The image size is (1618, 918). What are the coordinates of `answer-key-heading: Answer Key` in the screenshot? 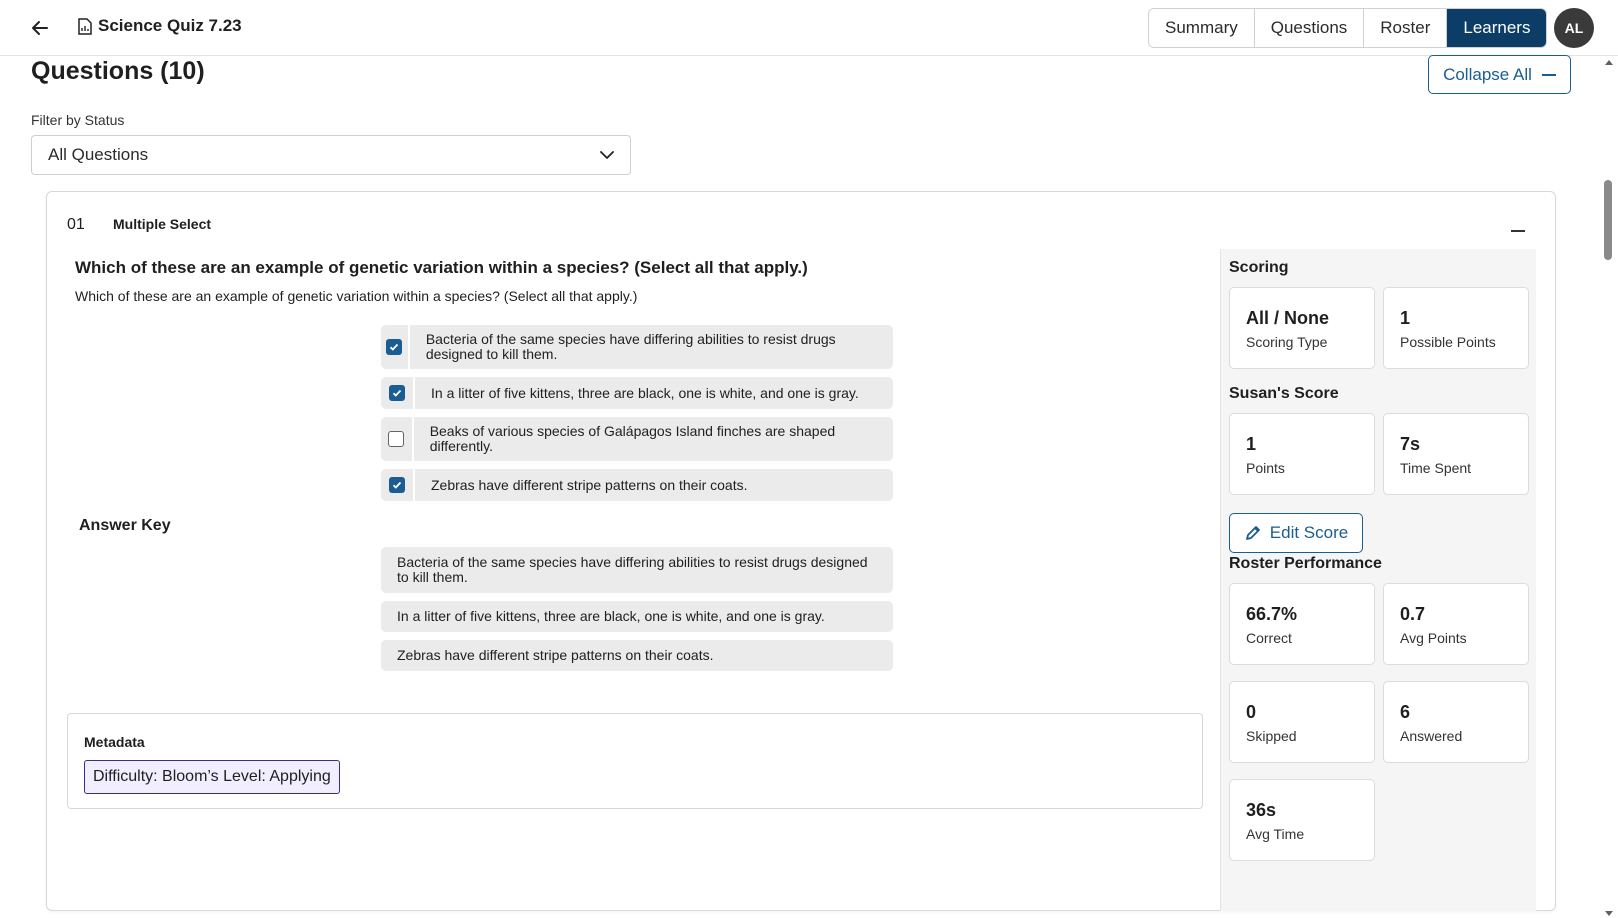 It's located at (125, 525).